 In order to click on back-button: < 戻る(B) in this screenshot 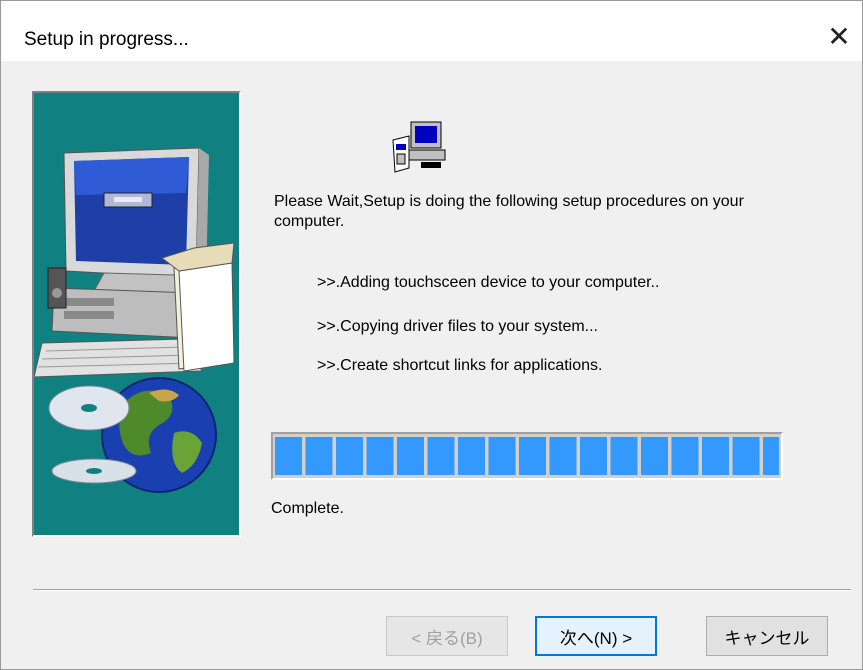, I will do `click(447, 636)`.